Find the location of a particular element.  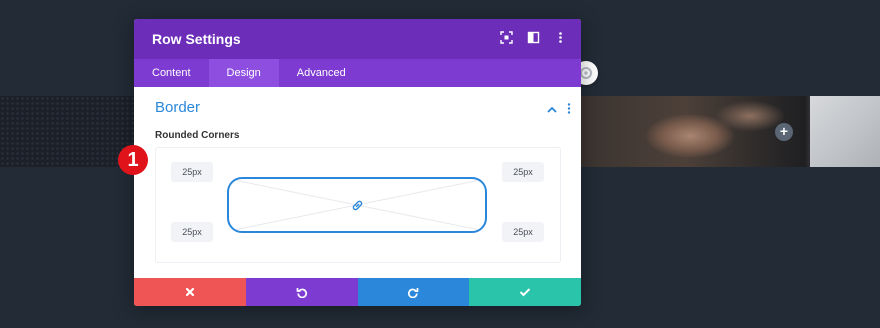

undo-icon is located at coordinates (301, 293).